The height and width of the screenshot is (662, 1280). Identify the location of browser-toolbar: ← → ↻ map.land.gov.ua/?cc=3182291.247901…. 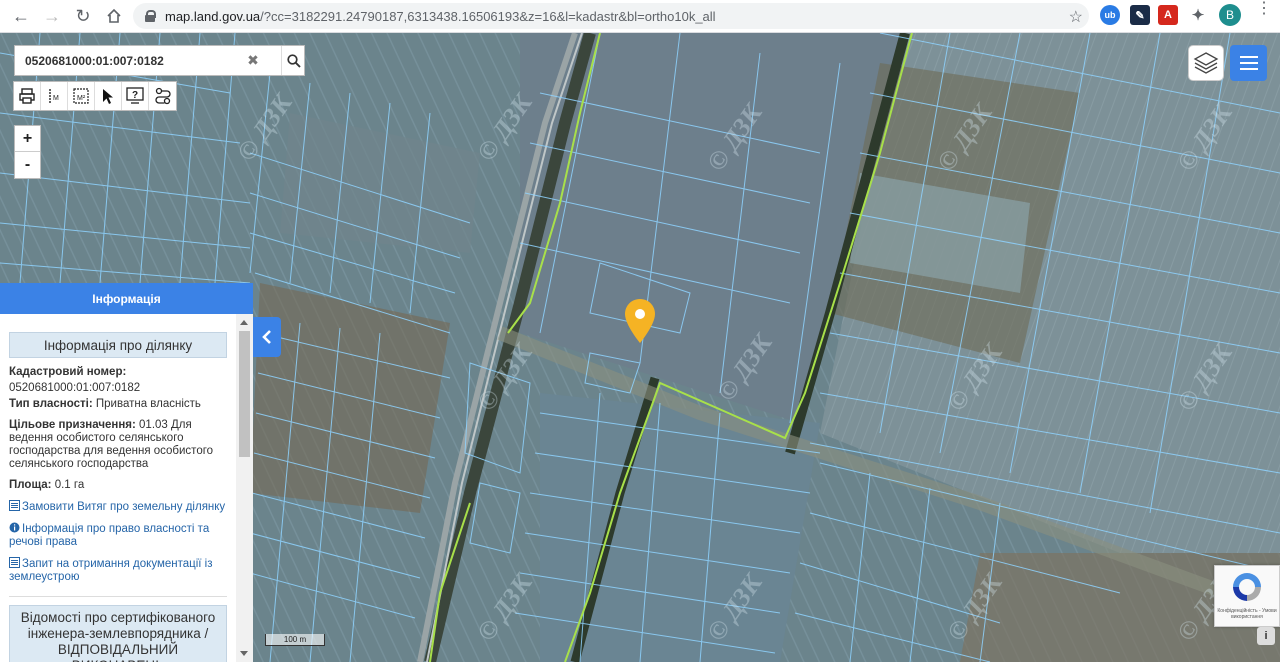
(640, 16).